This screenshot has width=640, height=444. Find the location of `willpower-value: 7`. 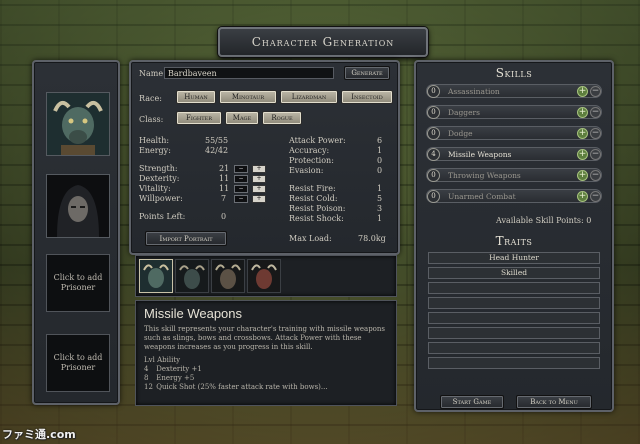

willpower-value: 7 is located at coordinates (224, 198).